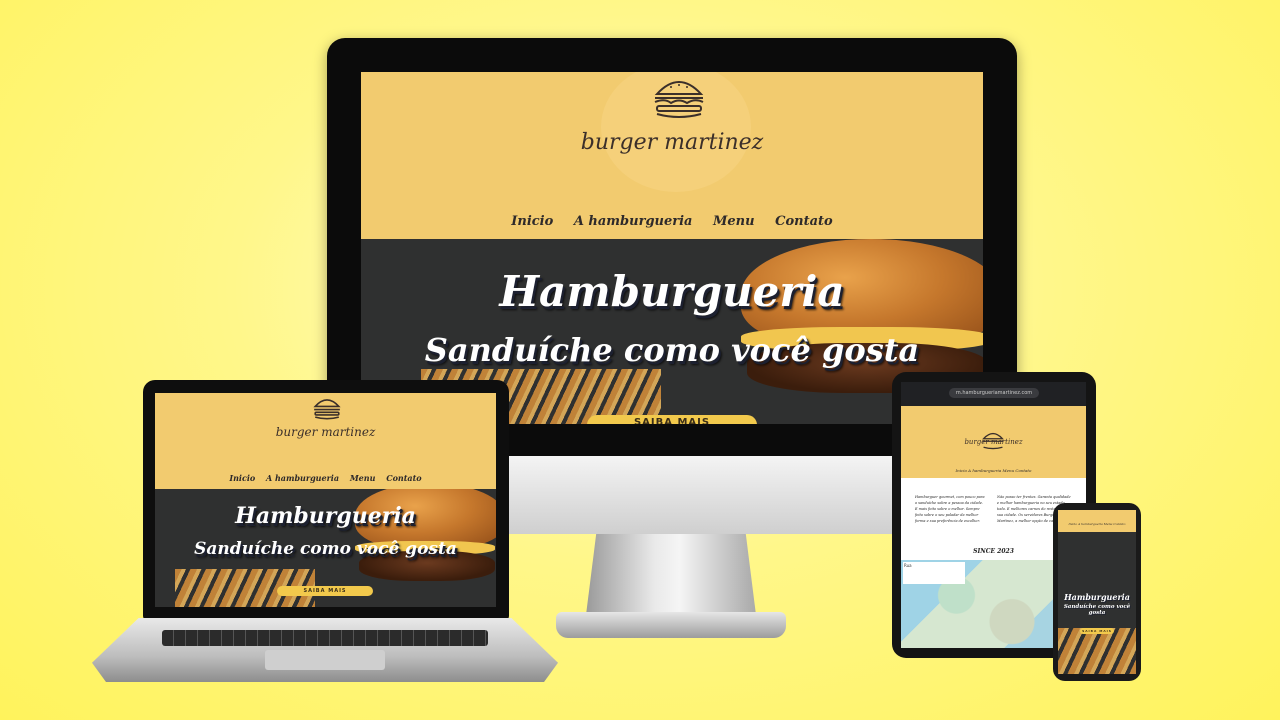 The height and width of the screenshot is (720, 1280). What do you see at coordinates (672, 419) in the screenshot?
I see `saiba-mais-button: SAIBA MAIS` at bounding box center [672, 419].